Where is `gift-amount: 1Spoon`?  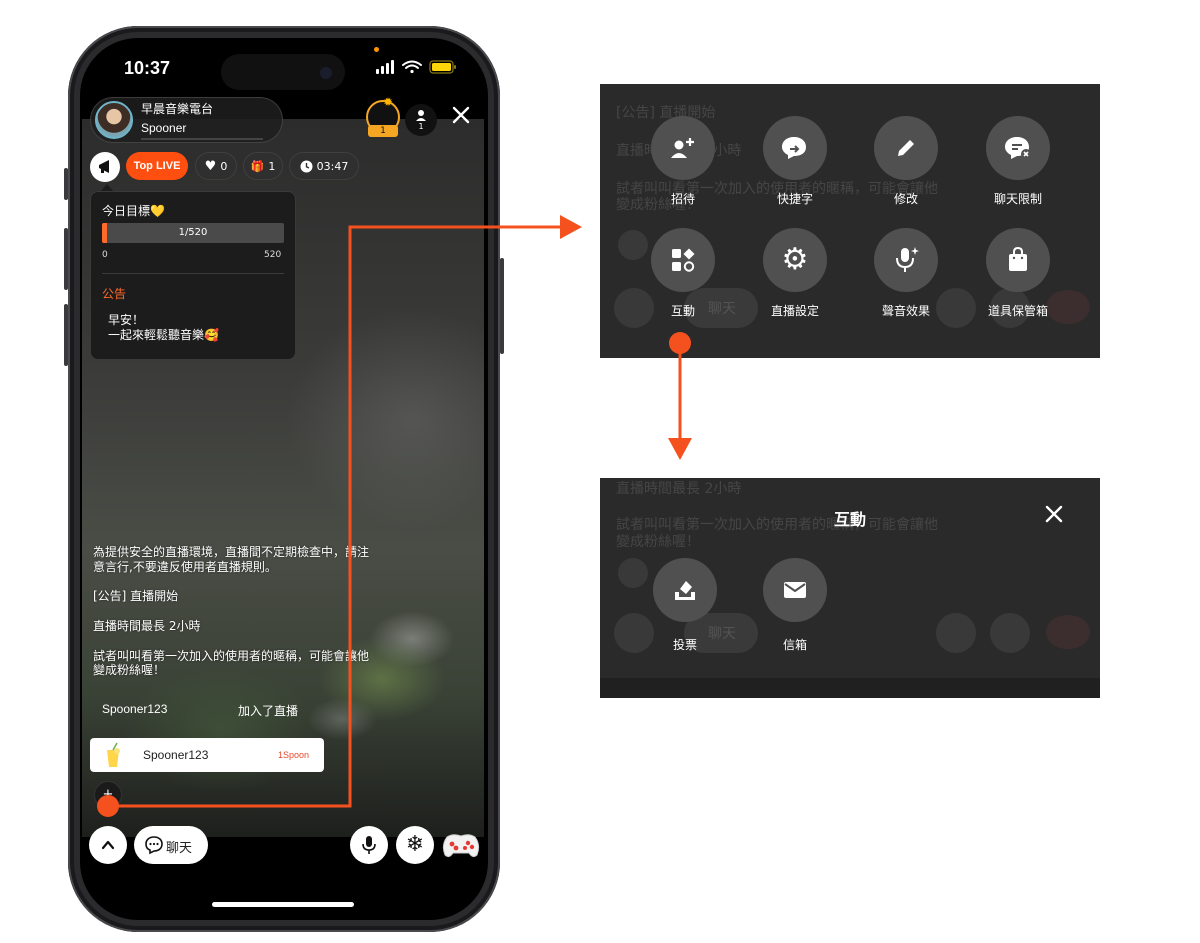 gift-amount: 1Spoon is located at coordinates (294, 755).